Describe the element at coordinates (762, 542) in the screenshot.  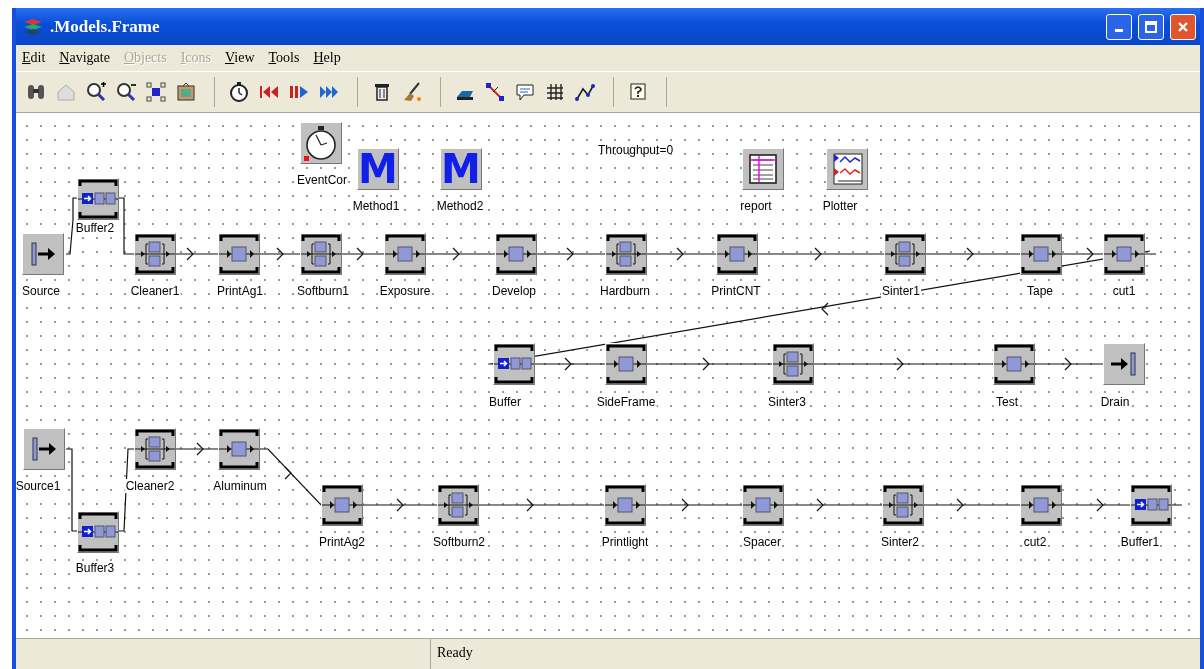
I see `object-label: Spacer` at that location.